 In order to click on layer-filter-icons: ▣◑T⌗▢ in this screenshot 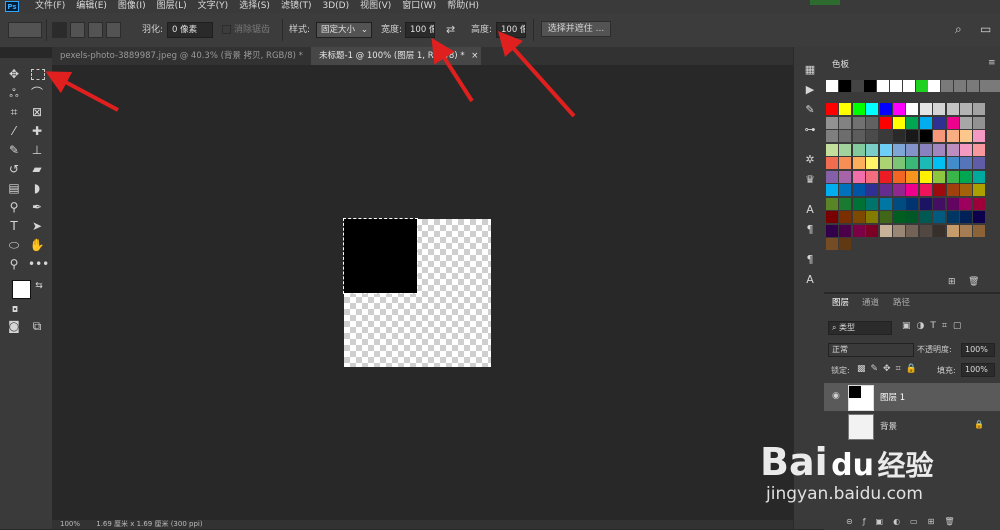, I will do `click(934, 326)`.